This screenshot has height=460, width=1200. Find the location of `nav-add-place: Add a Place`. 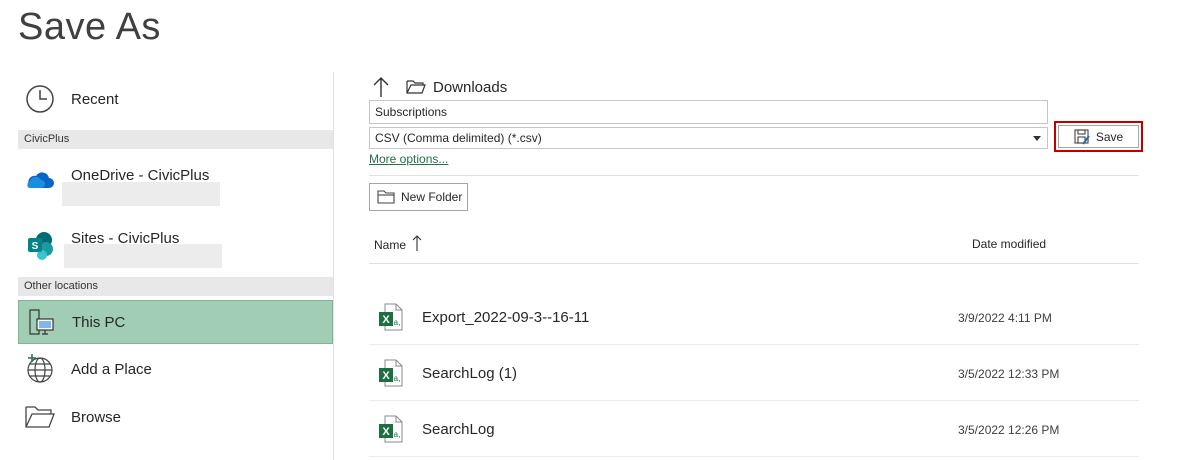

nav-add-place: Add a Place is located at coordinates (175, 369).